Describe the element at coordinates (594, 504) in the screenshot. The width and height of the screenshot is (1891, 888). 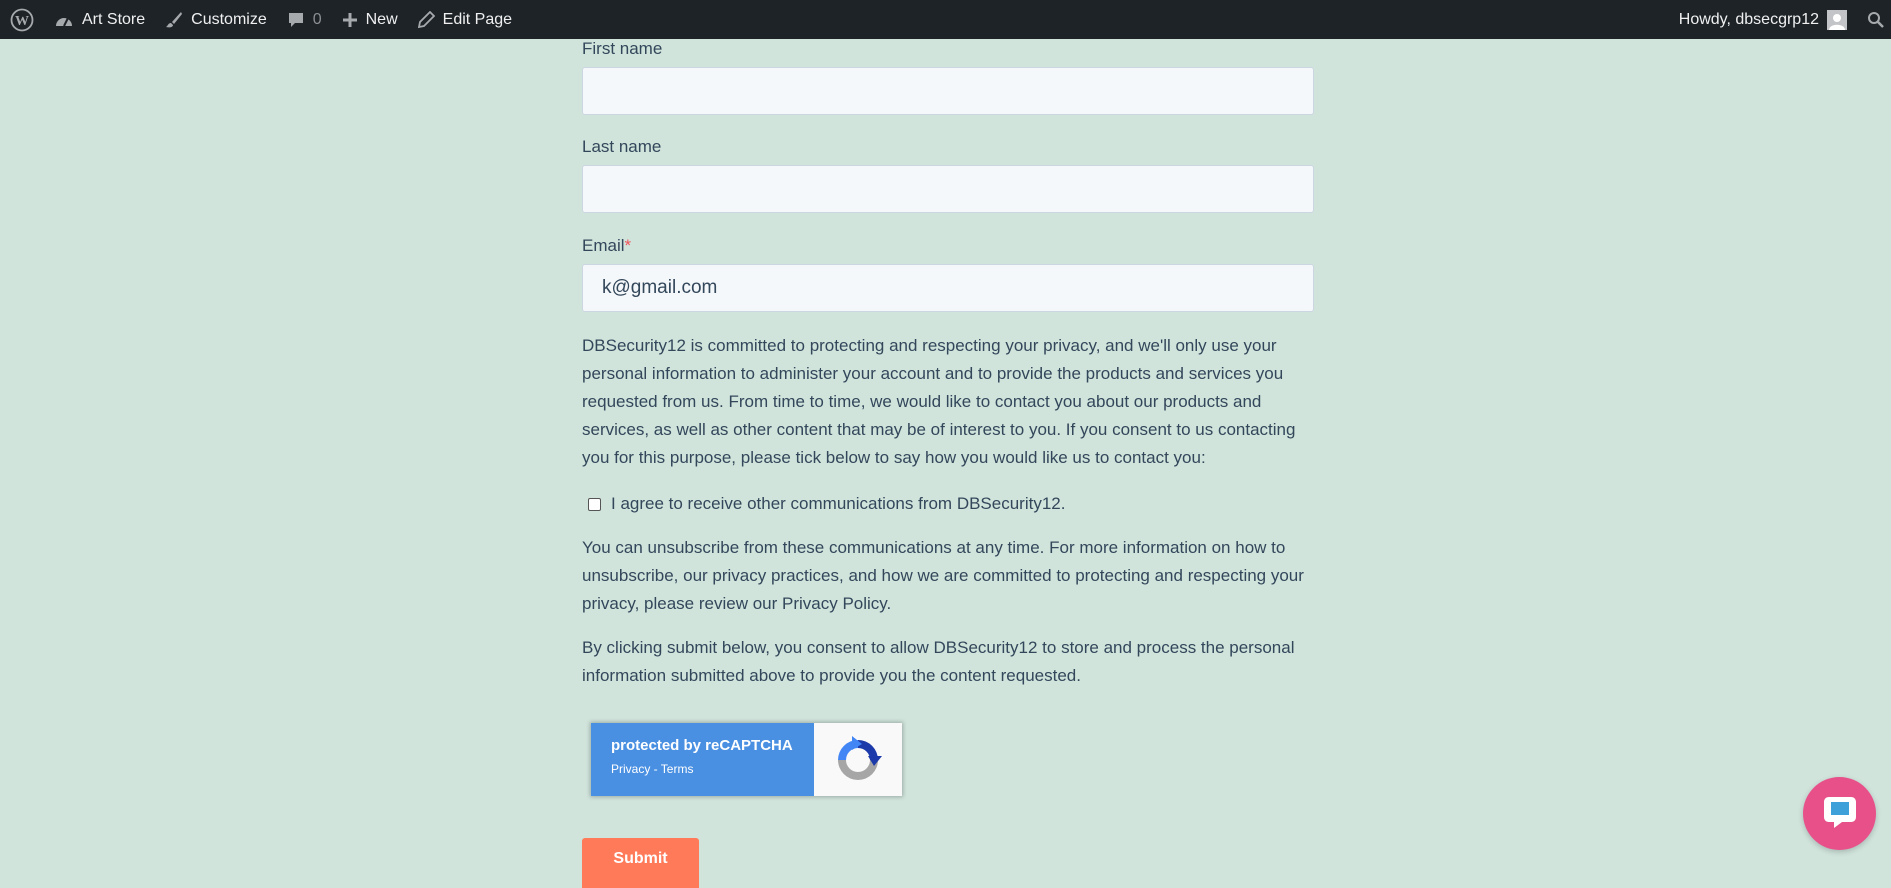
I see `consent-checkbox` at that location.